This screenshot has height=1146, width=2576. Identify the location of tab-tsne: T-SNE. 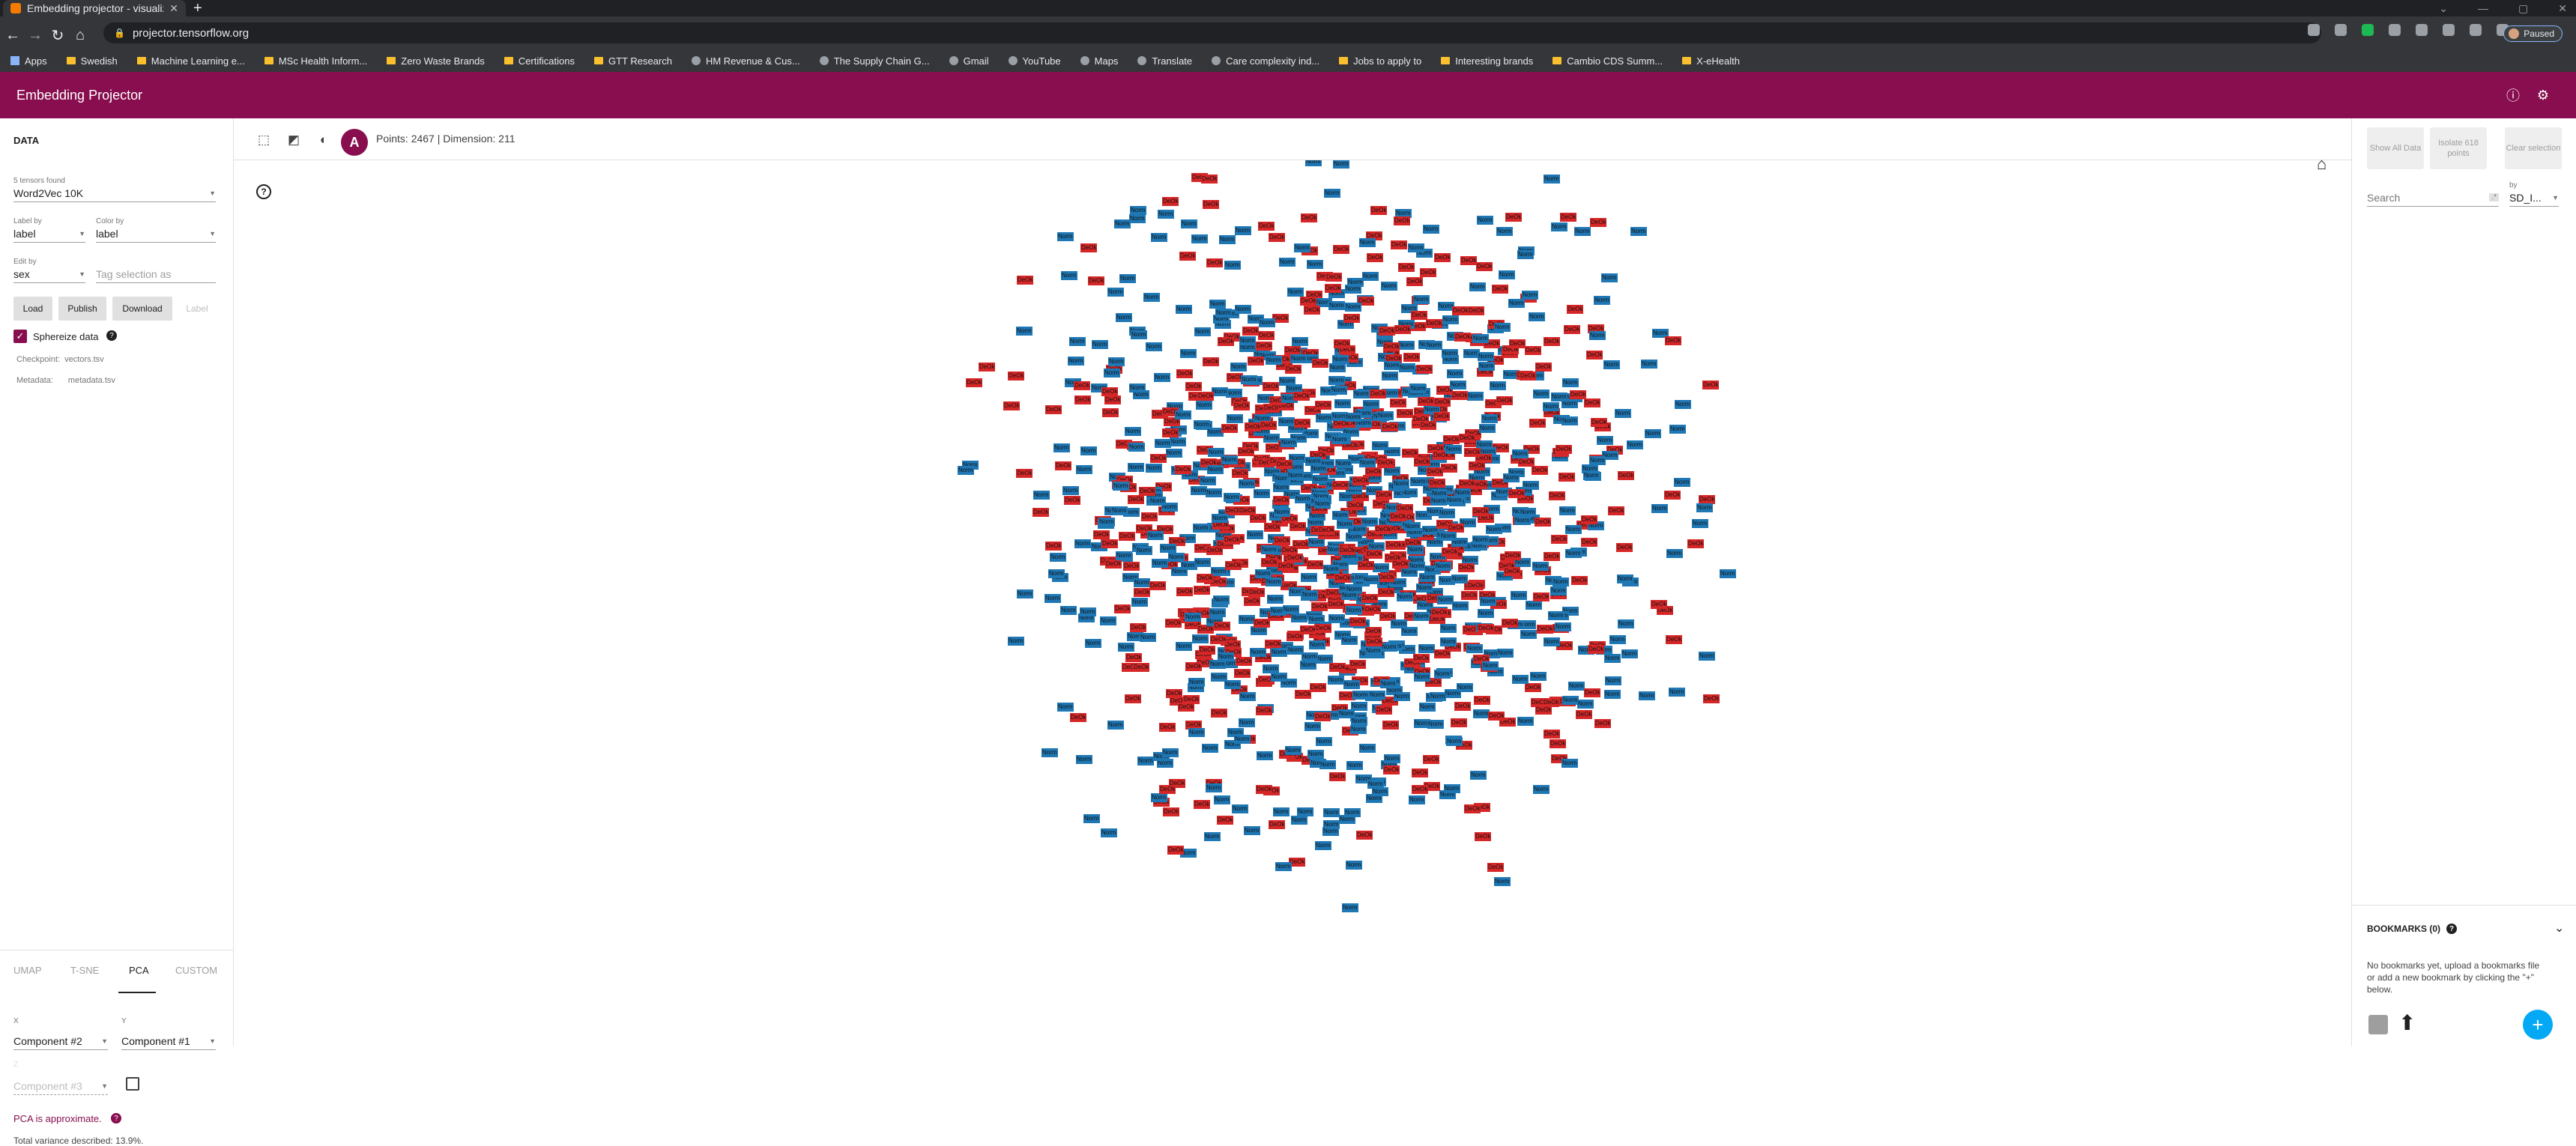
(84, 970).